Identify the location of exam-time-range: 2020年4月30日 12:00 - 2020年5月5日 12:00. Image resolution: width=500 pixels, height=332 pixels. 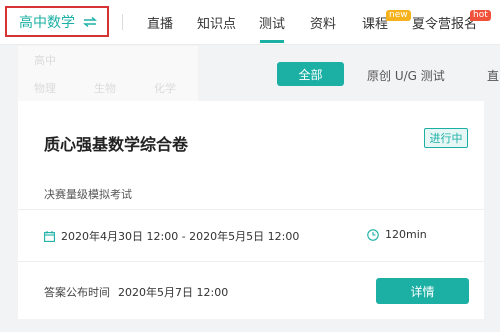
(171, 236).